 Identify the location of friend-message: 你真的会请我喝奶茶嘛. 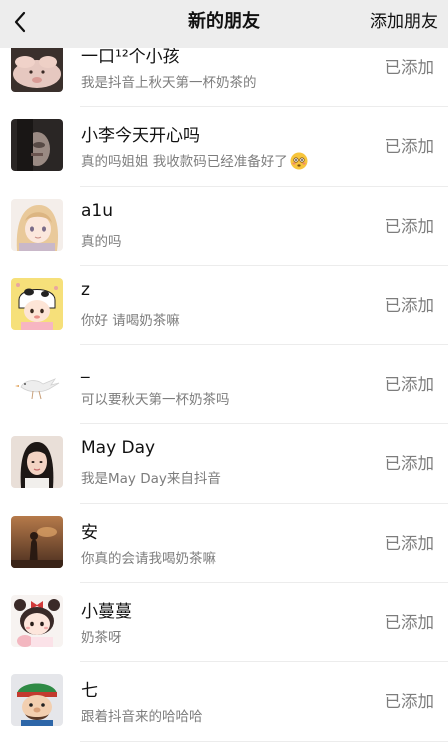
(148, 558).